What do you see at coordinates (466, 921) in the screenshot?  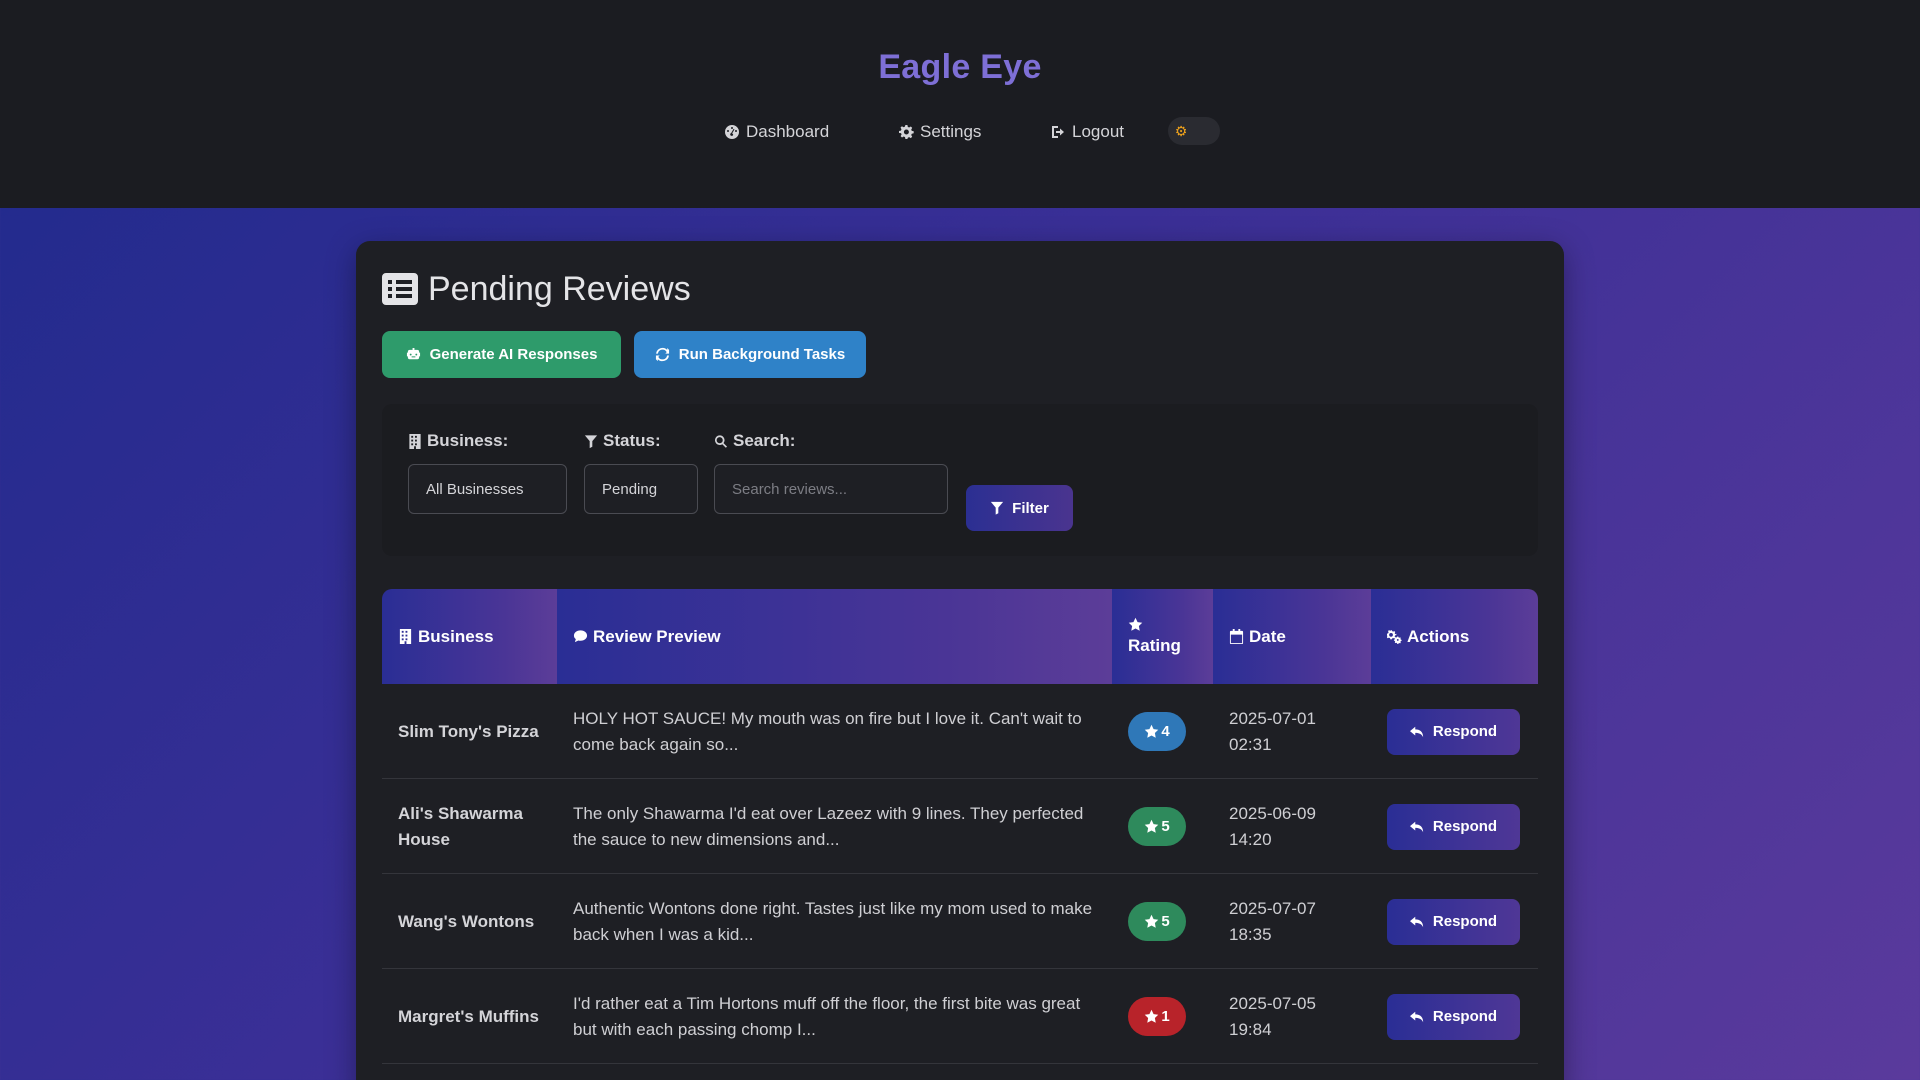 I see `row-business: Wang's Wontons` at bounding box center [466, 921].